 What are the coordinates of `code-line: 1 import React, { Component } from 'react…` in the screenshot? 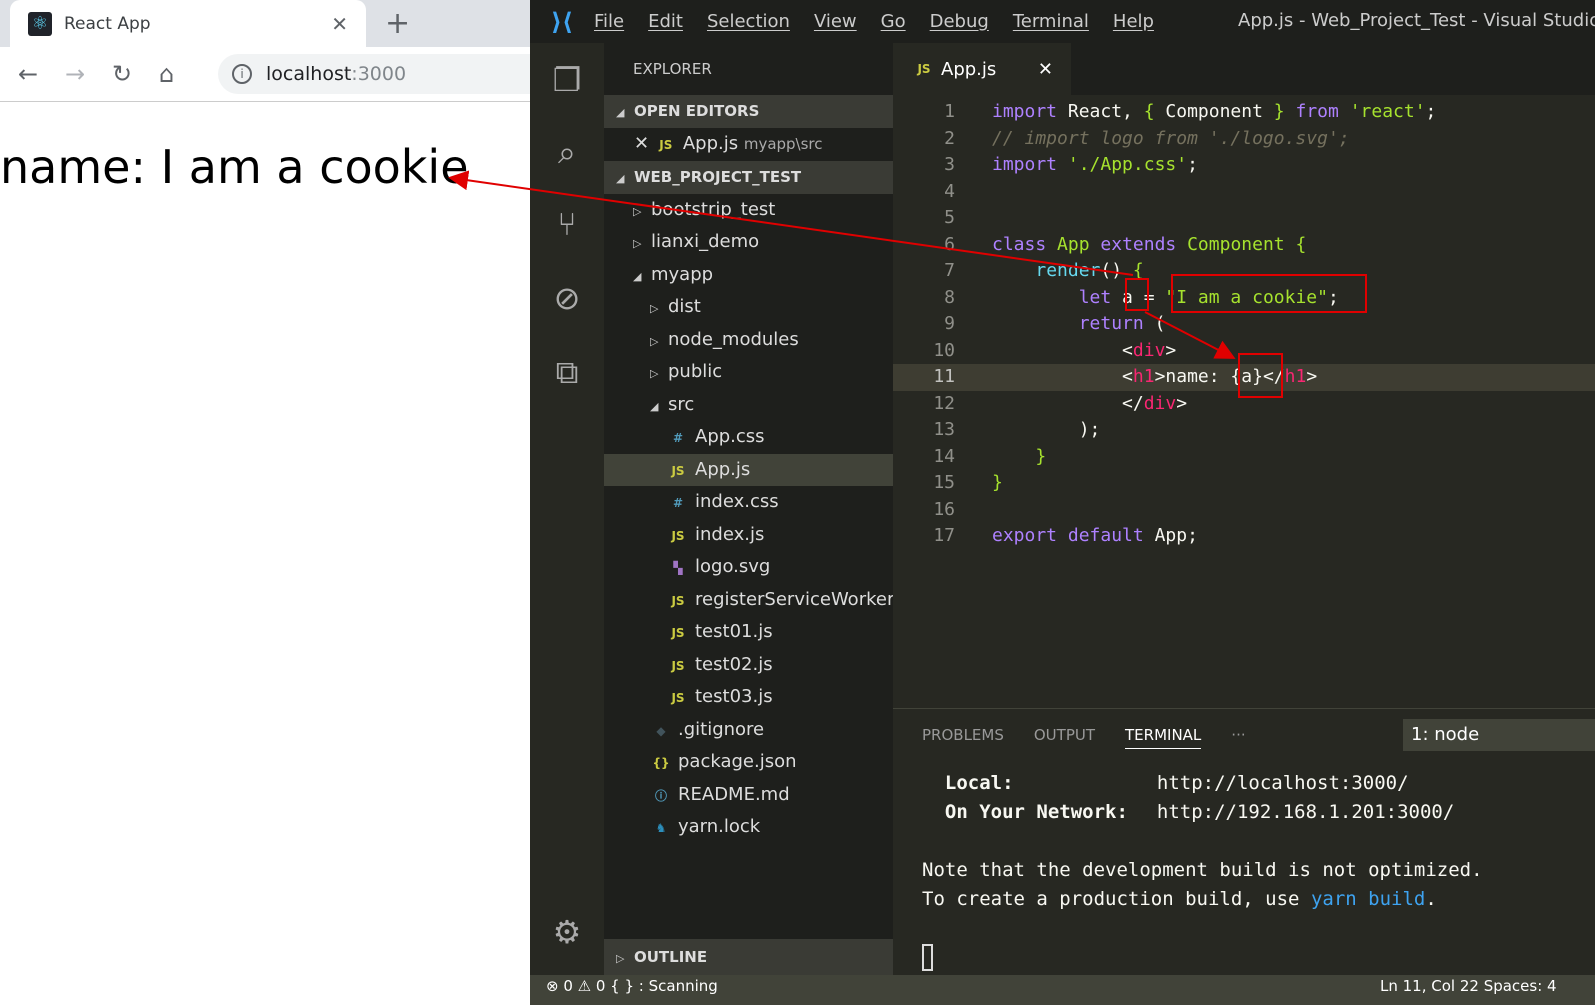 It's located at (1244, 112).